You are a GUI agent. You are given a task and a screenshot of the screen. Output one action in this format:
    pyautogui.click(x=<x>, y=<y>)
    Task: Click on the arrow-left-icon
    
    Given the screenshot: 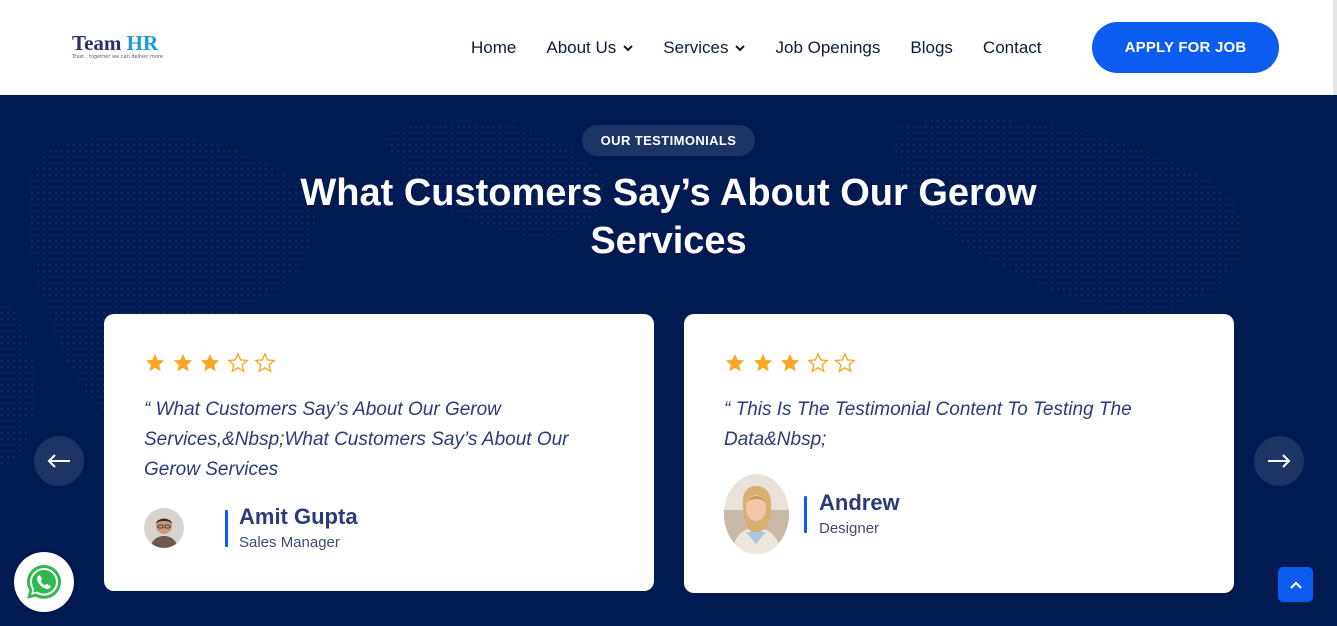 What is the action you would take?
    pyautogui.click(x=58, y=461)
    